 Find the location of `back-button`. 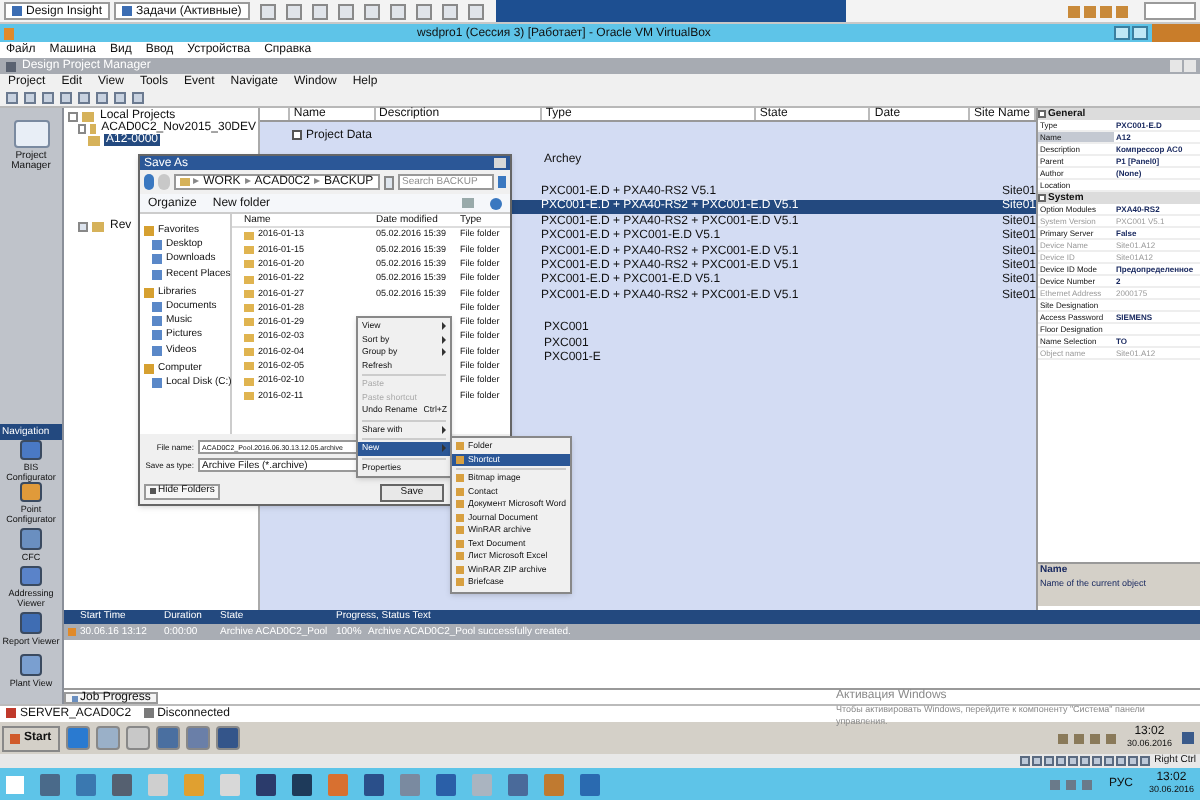

back-button is located at coordinates (149, 182).